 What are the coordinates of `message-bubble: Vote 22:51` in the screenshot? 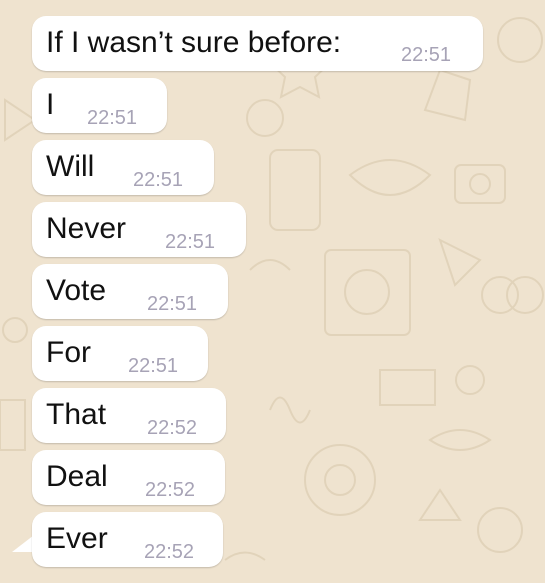 It's located at (130, 291).